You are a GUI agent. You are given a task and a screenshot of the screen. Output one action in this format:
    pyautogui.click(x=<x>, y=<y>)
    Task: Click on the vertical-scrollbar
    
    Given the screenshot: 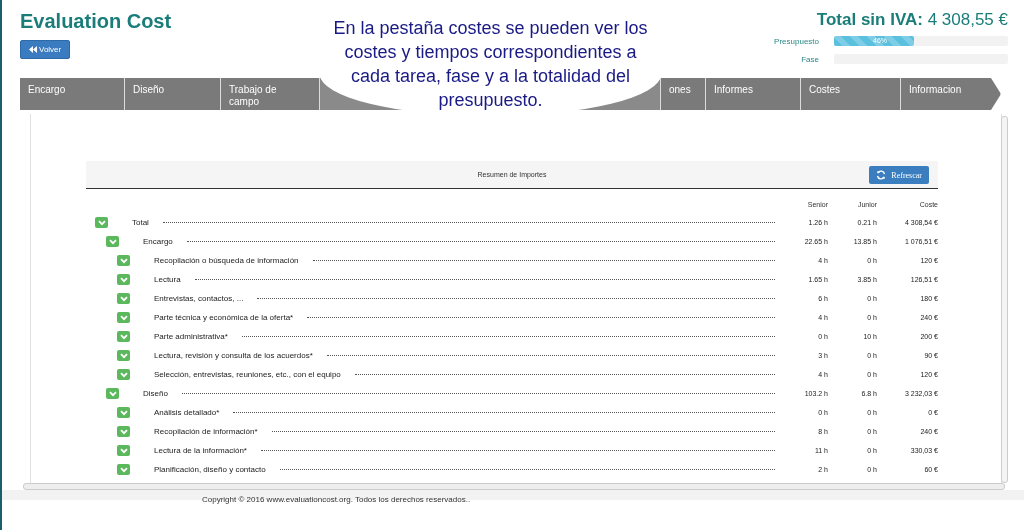 What is the action you would take?
    pyautogui.click(x=1004, y=299)
    